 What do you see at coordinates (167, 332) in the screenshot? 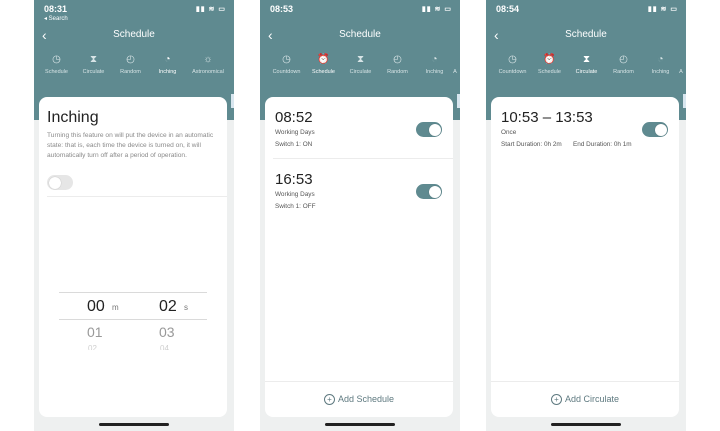
I see `seconds-next: 03` at bounding box center [167, 332].